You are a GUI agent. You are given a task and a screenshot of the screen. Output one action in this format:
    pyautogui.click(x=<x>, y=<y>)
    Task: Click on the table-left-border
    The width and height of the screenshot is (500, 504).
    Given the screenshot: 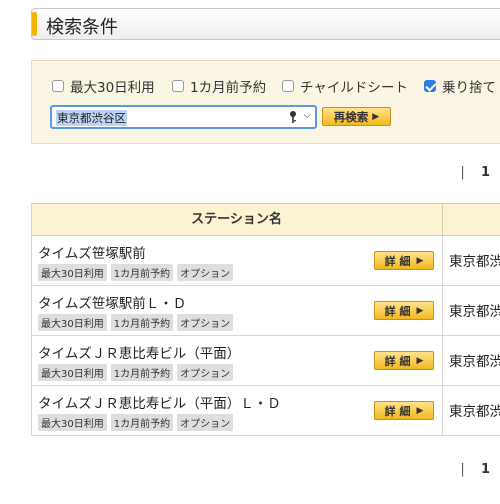 What is the action you would take?
    pyautogui.click(x=31, y=319)
    